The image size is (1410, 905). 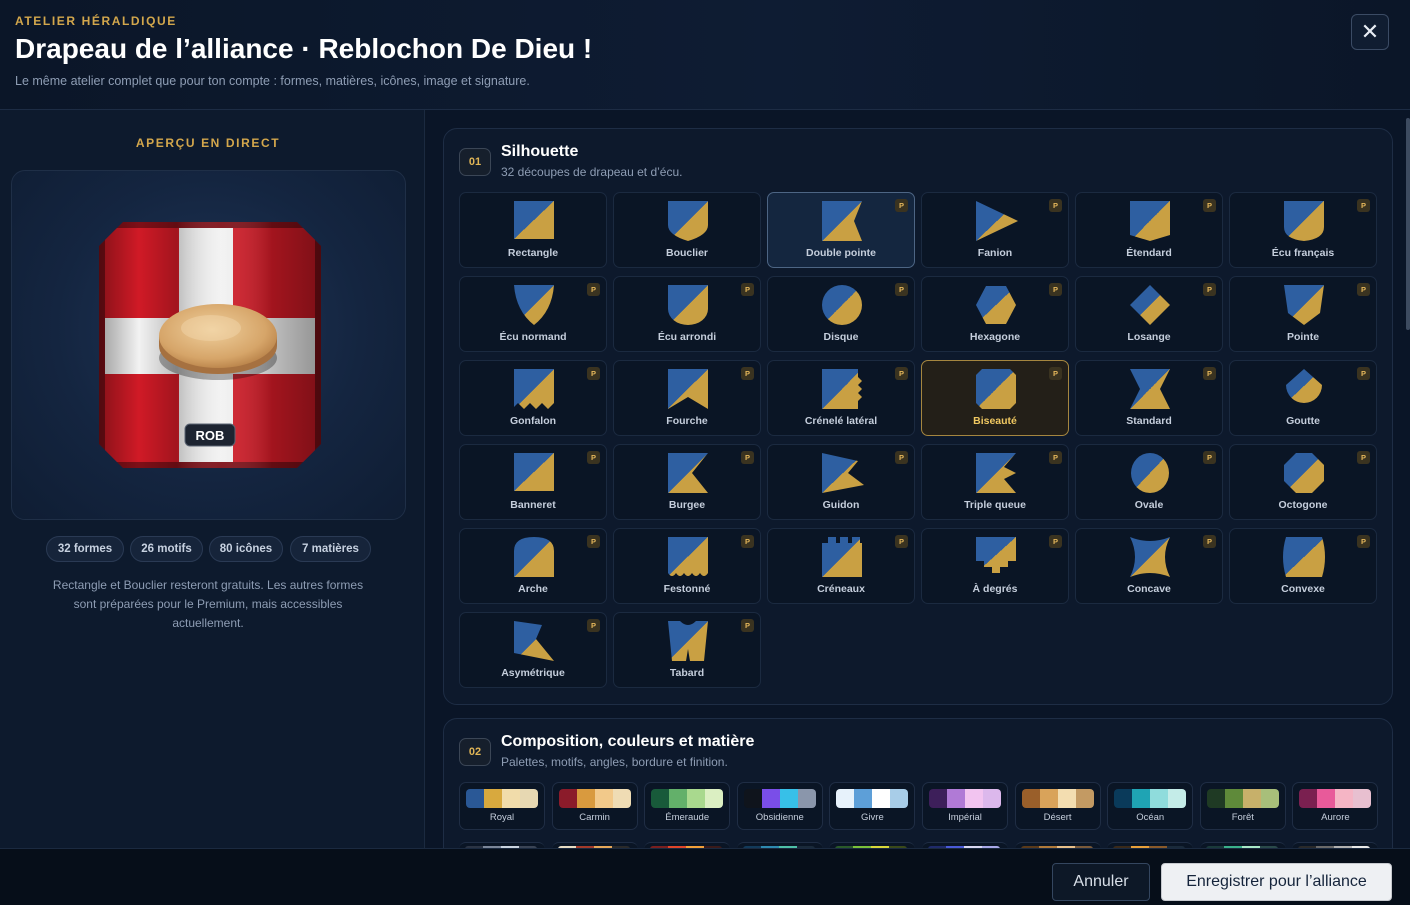 I want to click on palette-option: Obsidienne, so click(x=779, y=806).